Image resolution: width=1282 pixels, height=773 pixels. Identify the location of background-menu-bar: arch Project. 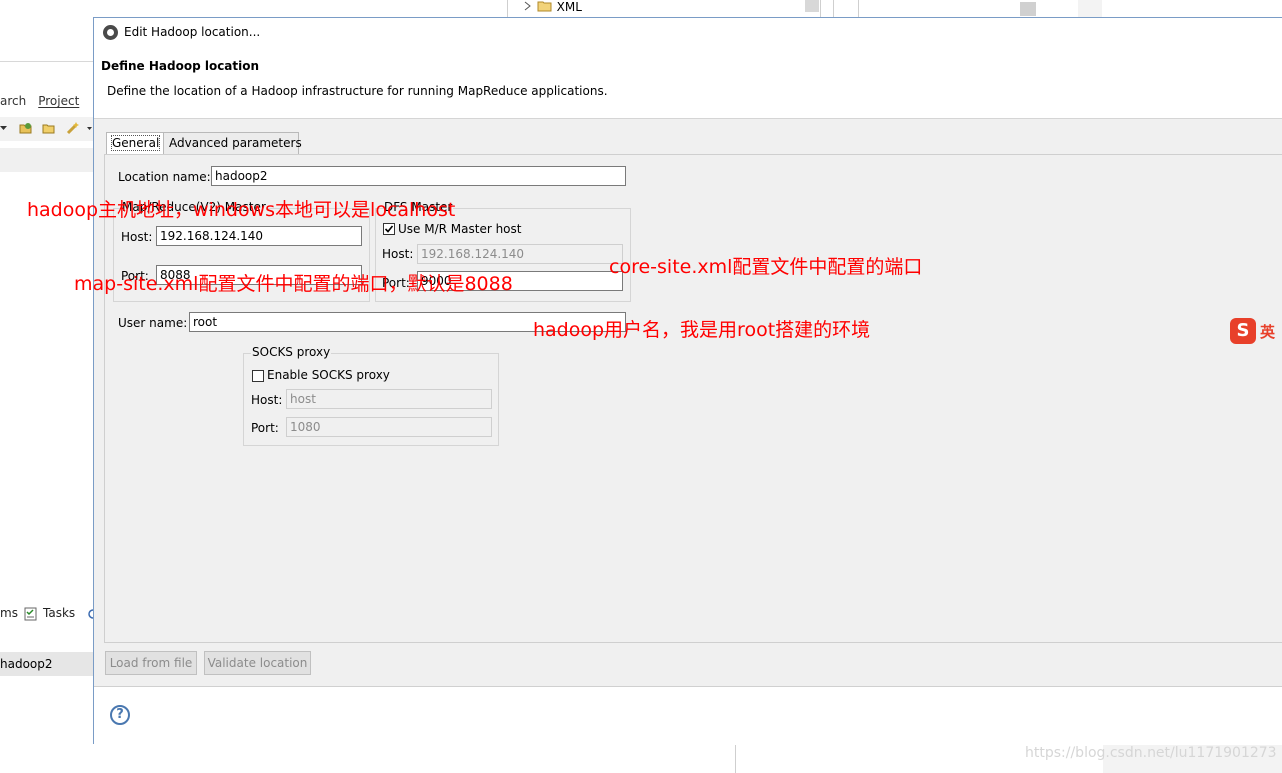
(45, 101).